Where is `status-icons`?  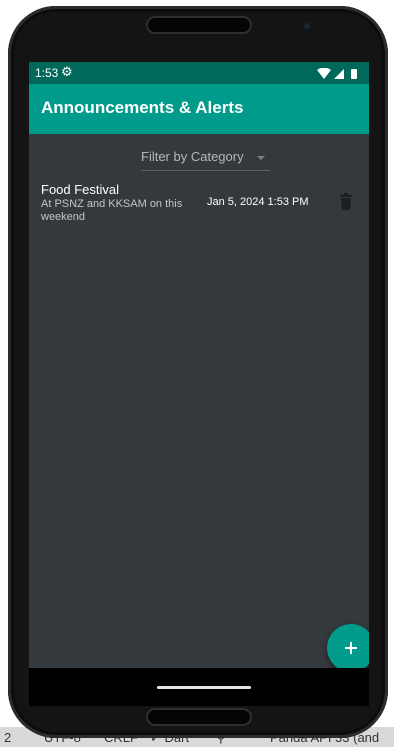 status-icons is located at coordinates (339, 76).